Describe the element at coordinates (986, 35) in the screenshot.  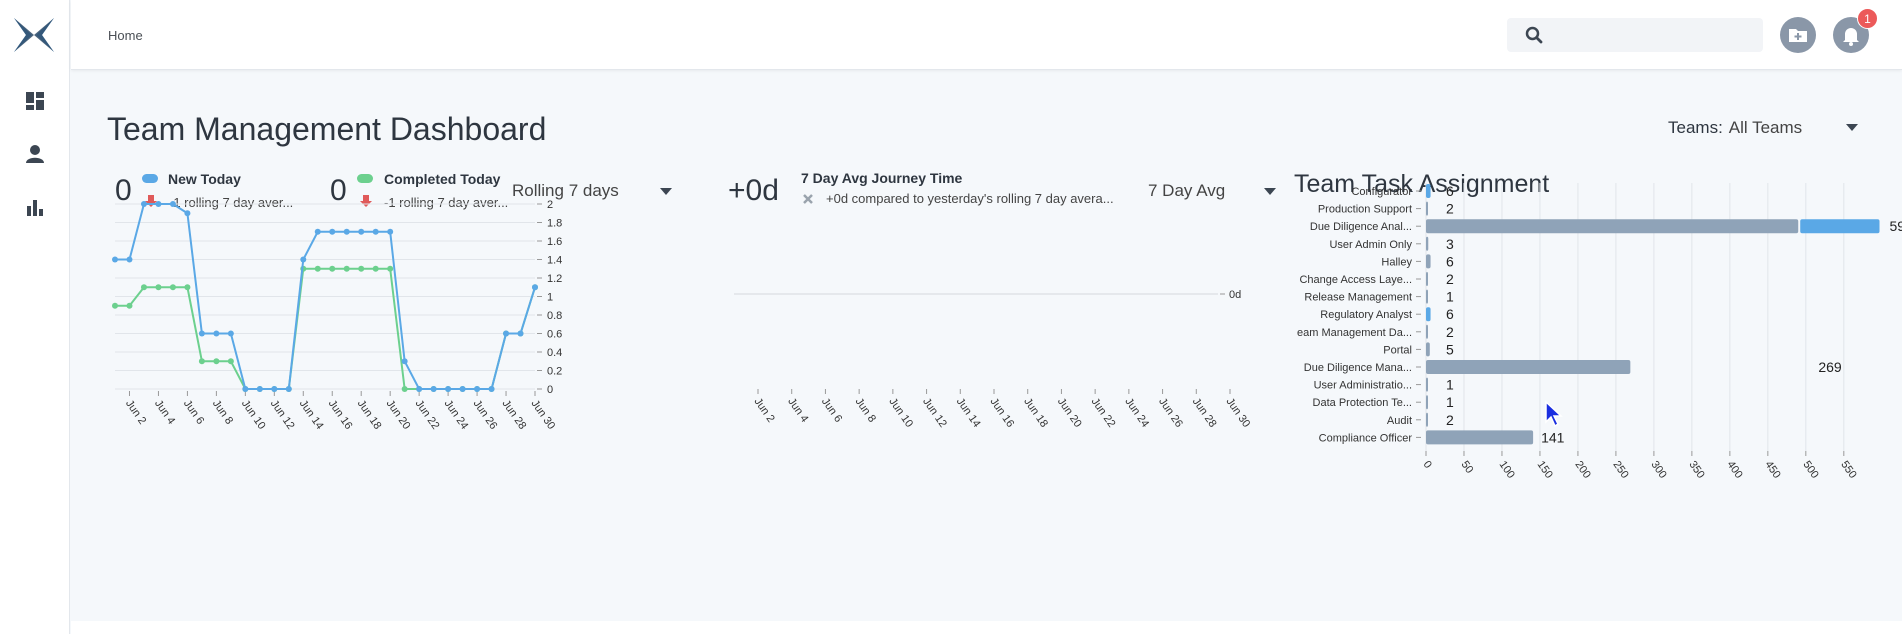
I see `top-bar: Home 1` at that location.